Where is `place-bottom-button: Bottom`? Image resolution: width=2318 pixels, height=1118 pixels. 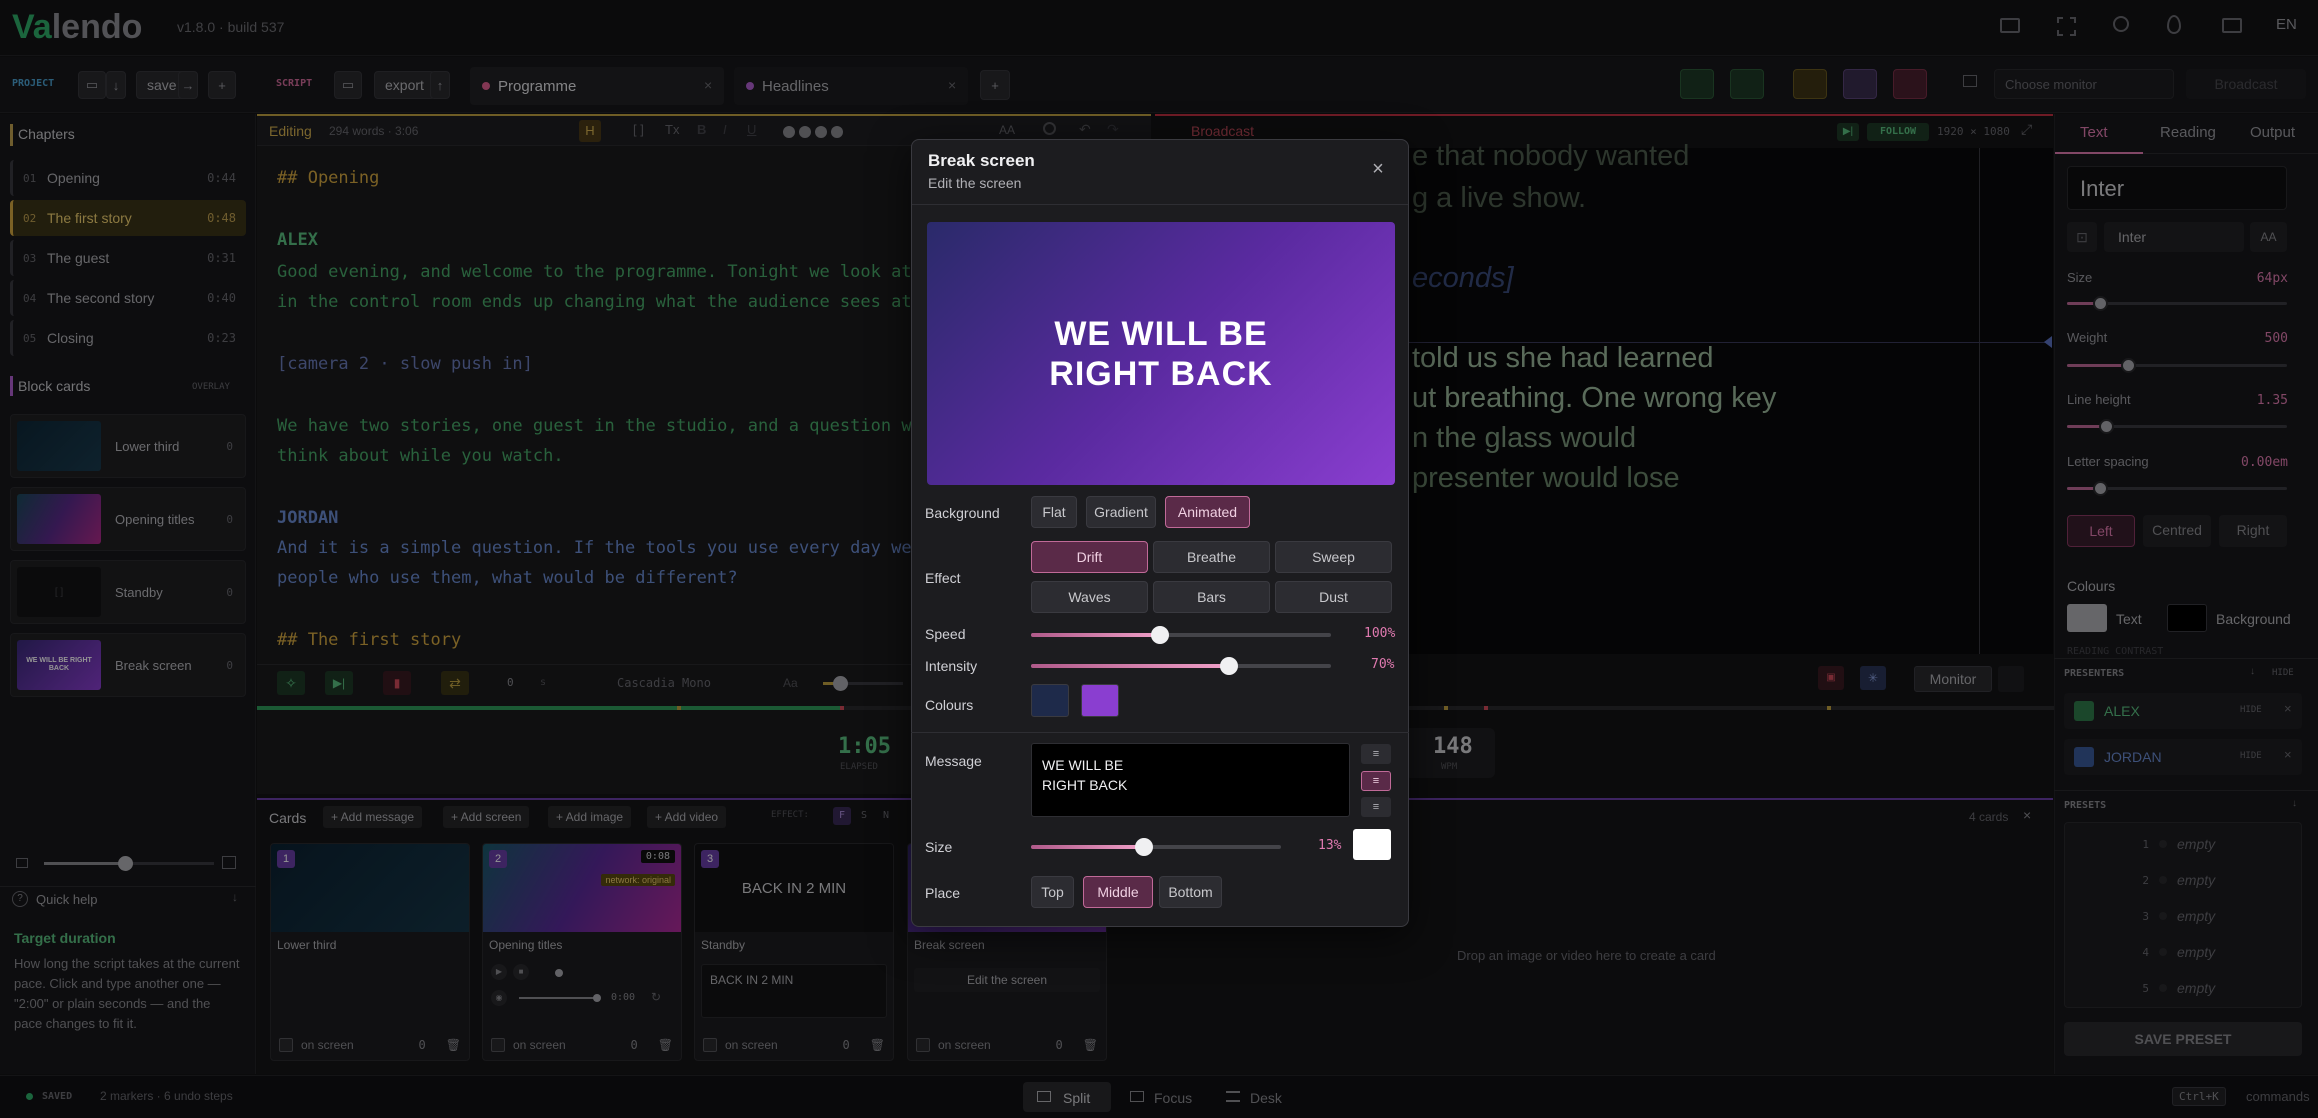
place-bottom-button: Bottom is located at coordinates (1190, 892).